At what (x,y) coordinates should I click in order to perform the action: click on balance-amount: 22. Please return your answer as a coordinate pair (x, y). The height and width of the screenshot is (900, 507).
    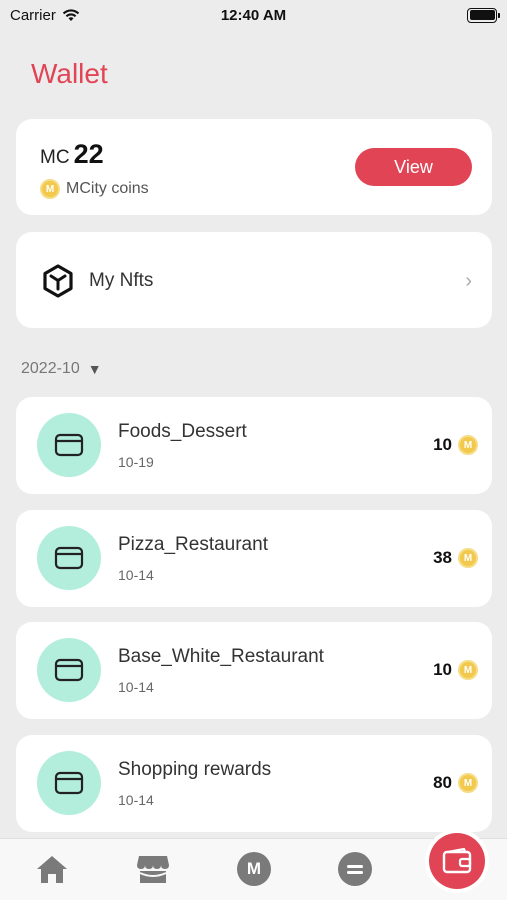
    Looking at the image, I should click on (88, 154).